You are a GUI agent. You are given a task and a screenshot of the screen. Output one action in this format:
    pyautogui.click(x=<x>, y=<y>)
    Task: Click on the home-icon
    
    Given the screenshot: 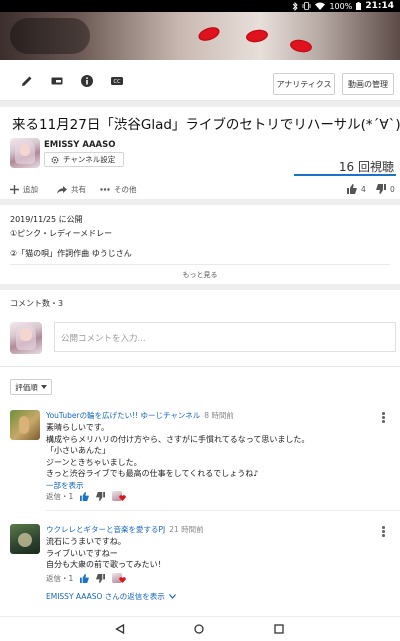 What is the action you would take?
    pyautogui.click(x=199, y=629)
    